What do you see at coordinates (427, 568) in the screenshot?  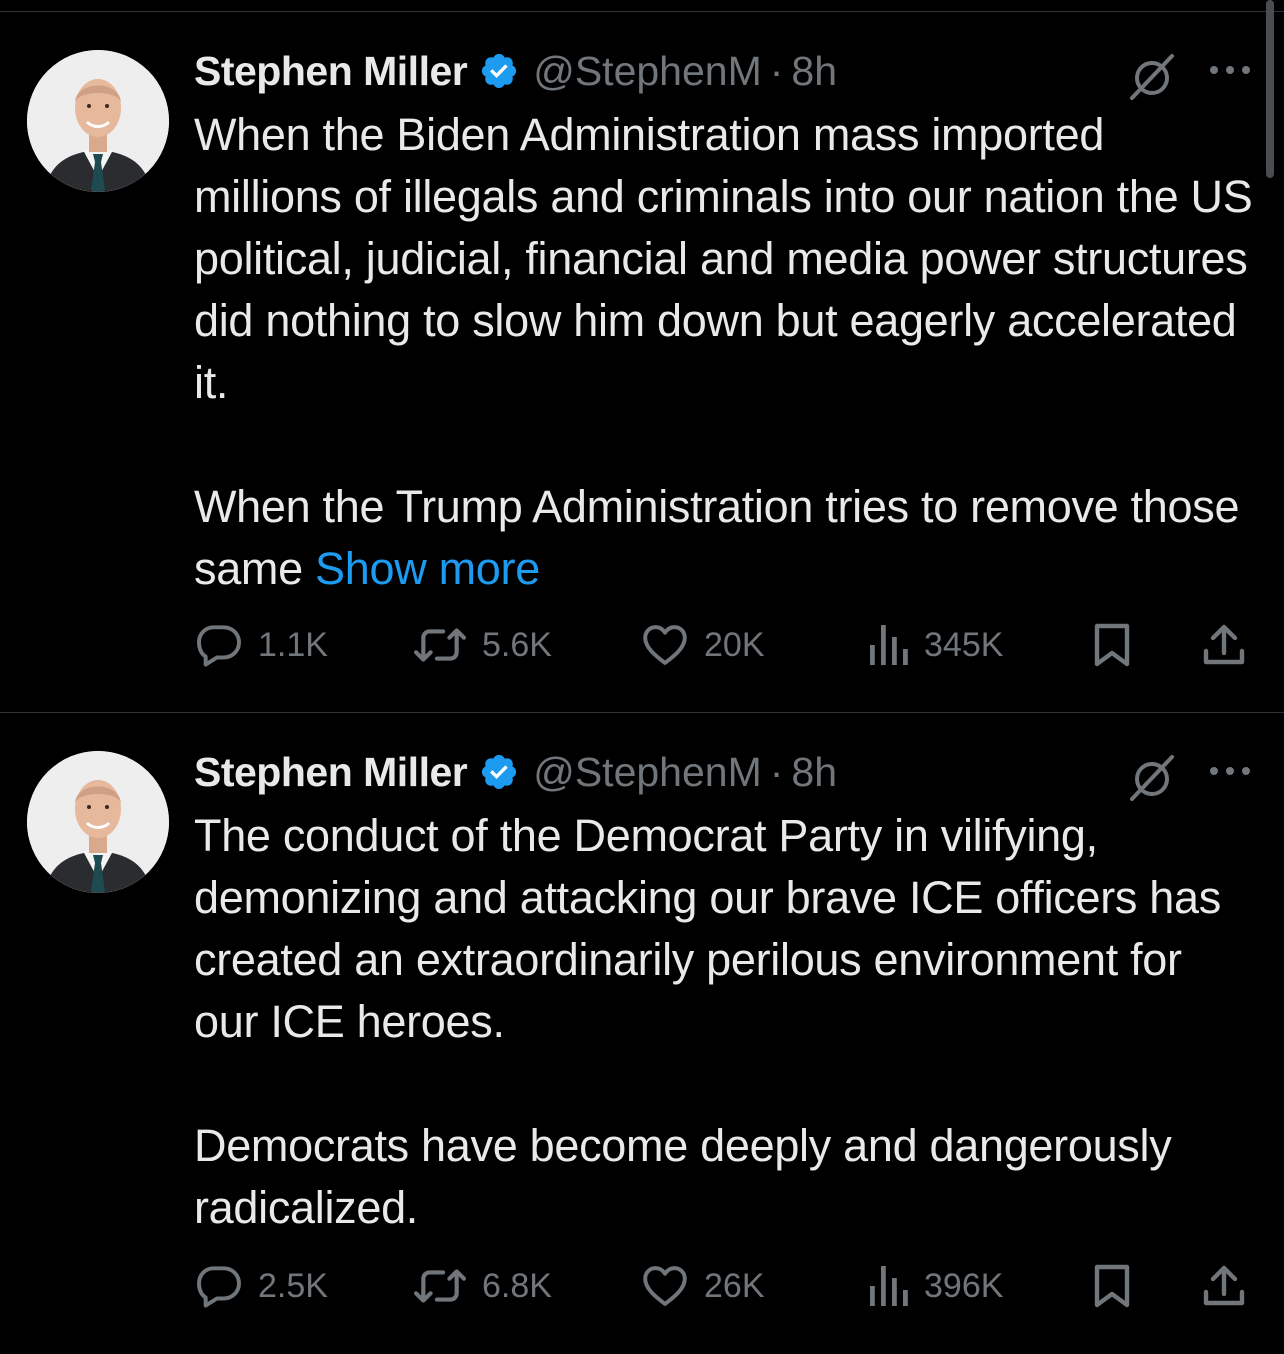 I see `show-more-link: Show more` at bounding box center [427, 568].